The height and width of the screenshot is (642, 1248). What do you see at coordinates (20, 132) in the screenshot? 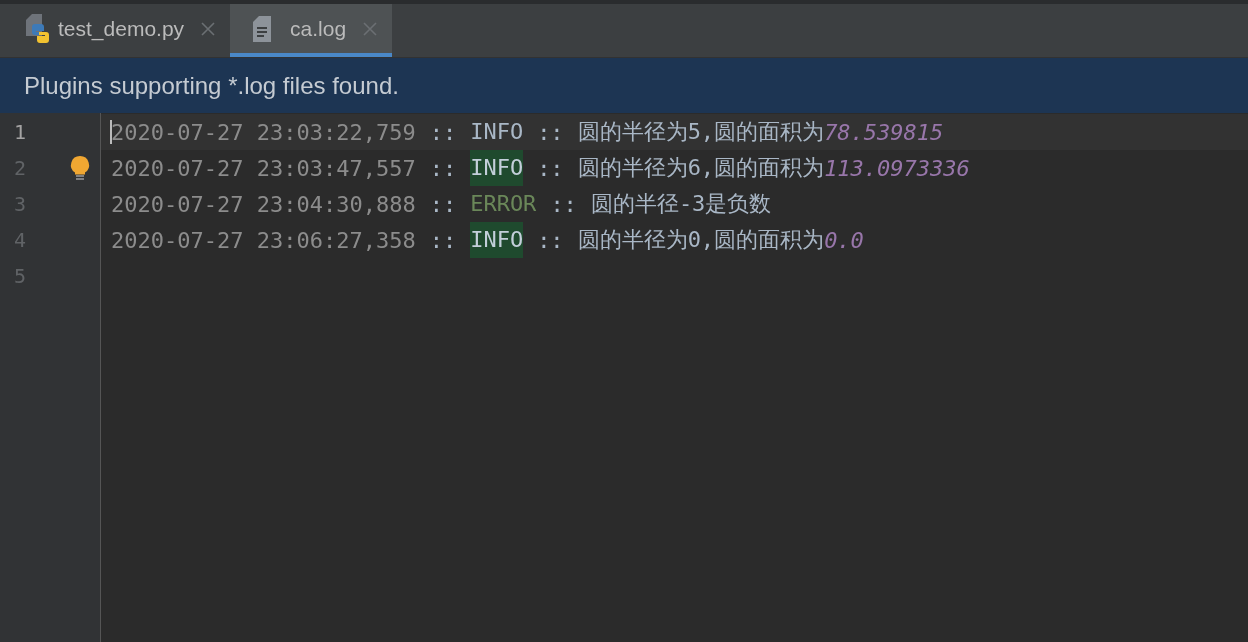
I see `line-number: 1` at bounding box center [20, 132].